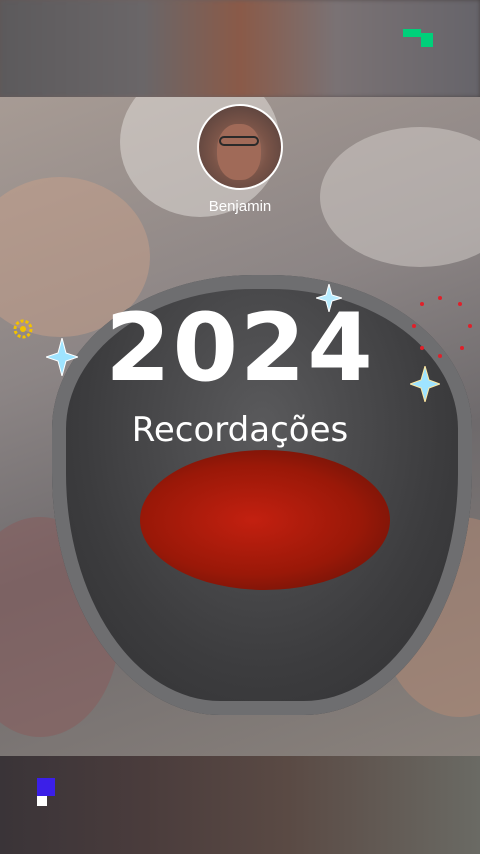 The height and width of the screenshot is (854, 480). What do you see at coordinates (418, 38) in the screenshot?
I see `green-pixel-logo-icon` at bounding box center [418, 38].